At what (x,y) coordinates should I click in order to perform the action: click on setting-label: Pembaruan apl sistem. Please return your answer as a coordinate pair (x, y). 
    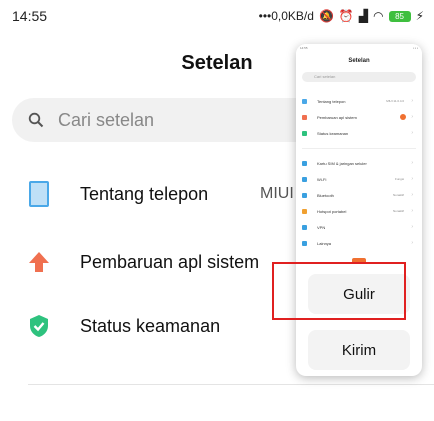
    Looking at the image, I should click on (170, 261).